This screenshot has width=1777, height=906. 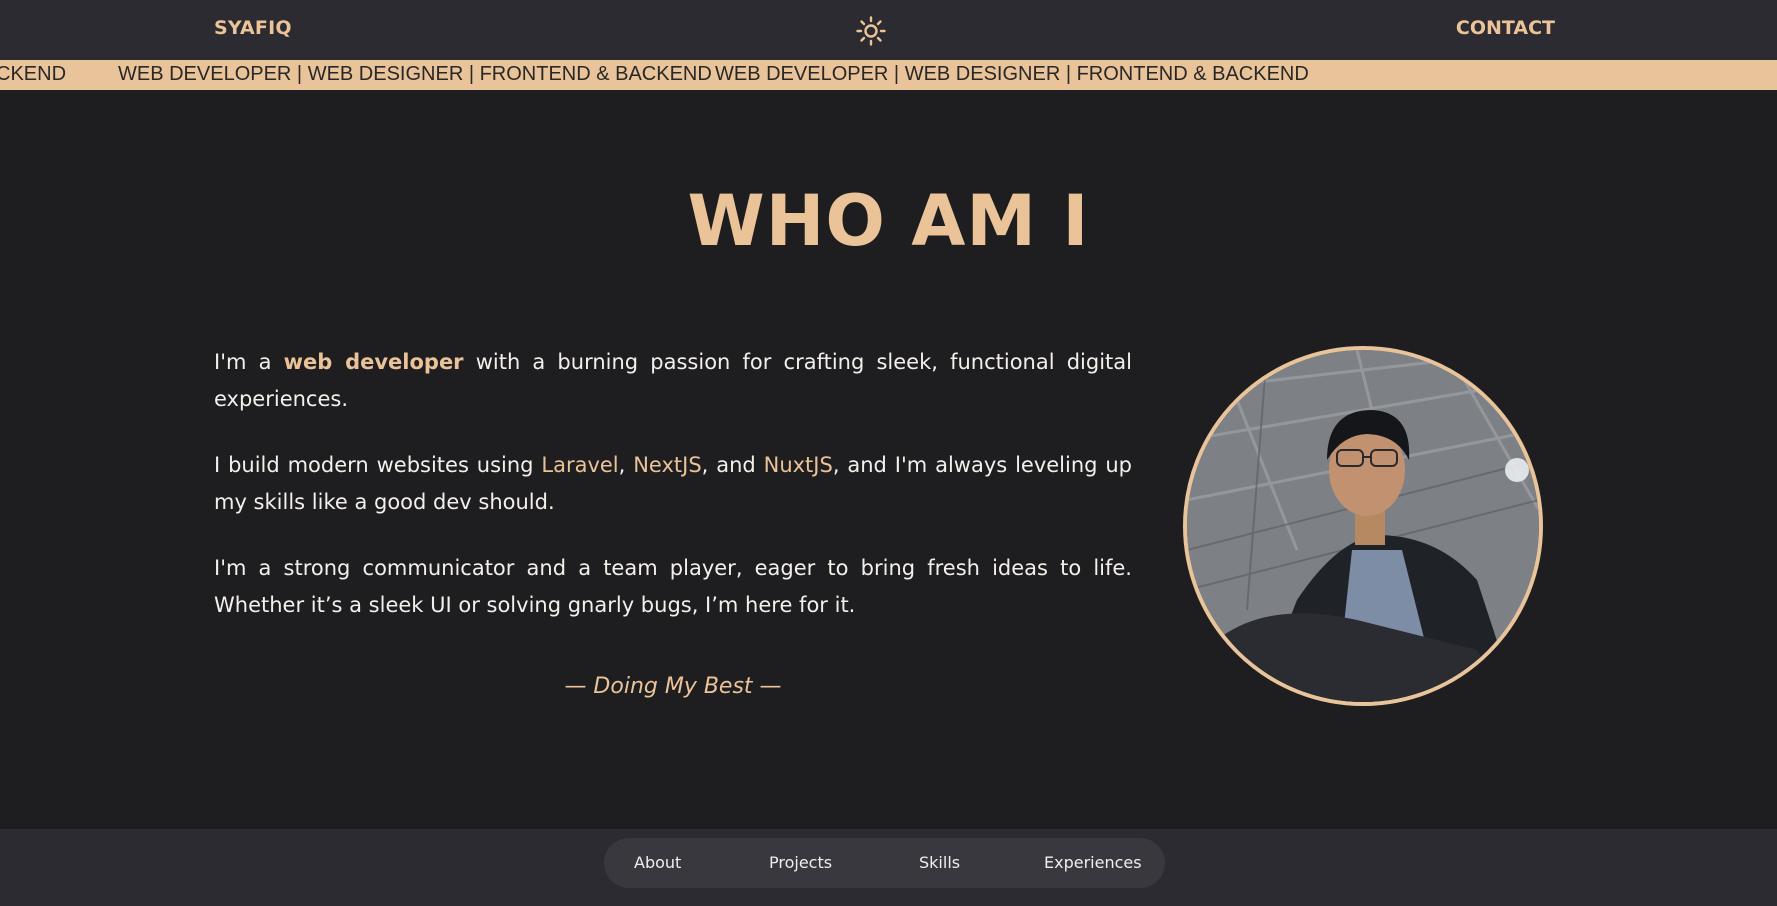 I want to click on theme-toggle-button, so click(x=871, y=31).